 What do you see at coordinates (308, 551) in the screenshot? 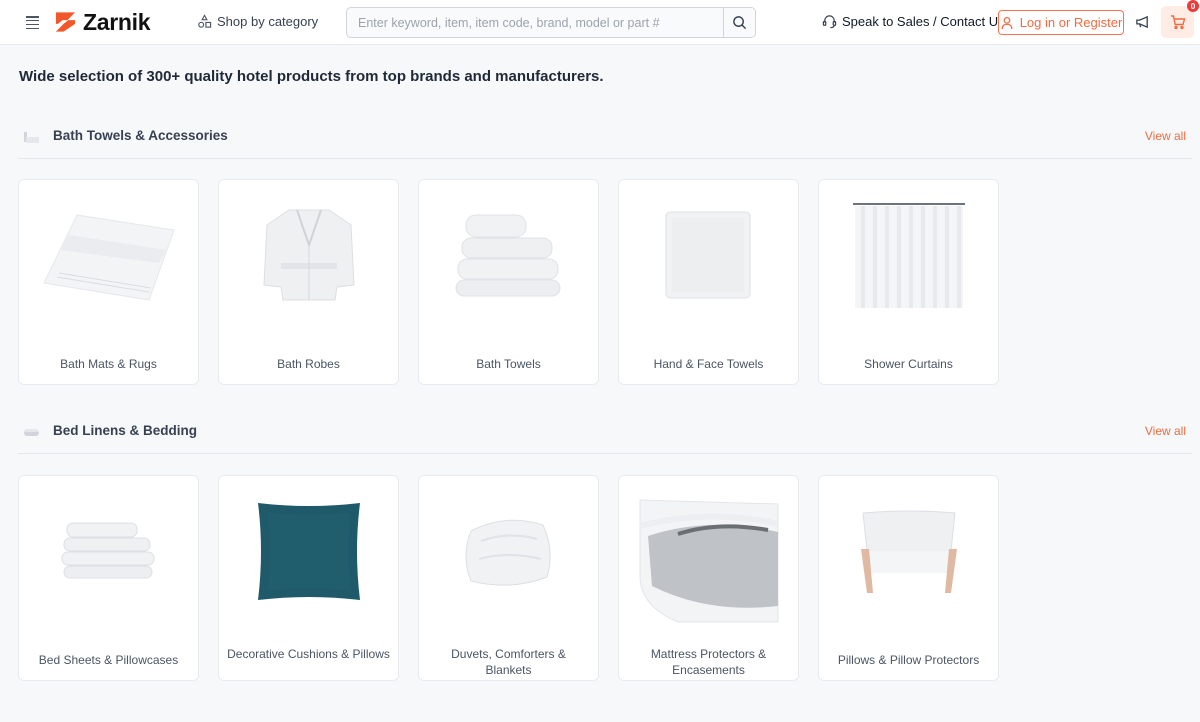
I see `cushion-image` at bounding box center [308, 551].